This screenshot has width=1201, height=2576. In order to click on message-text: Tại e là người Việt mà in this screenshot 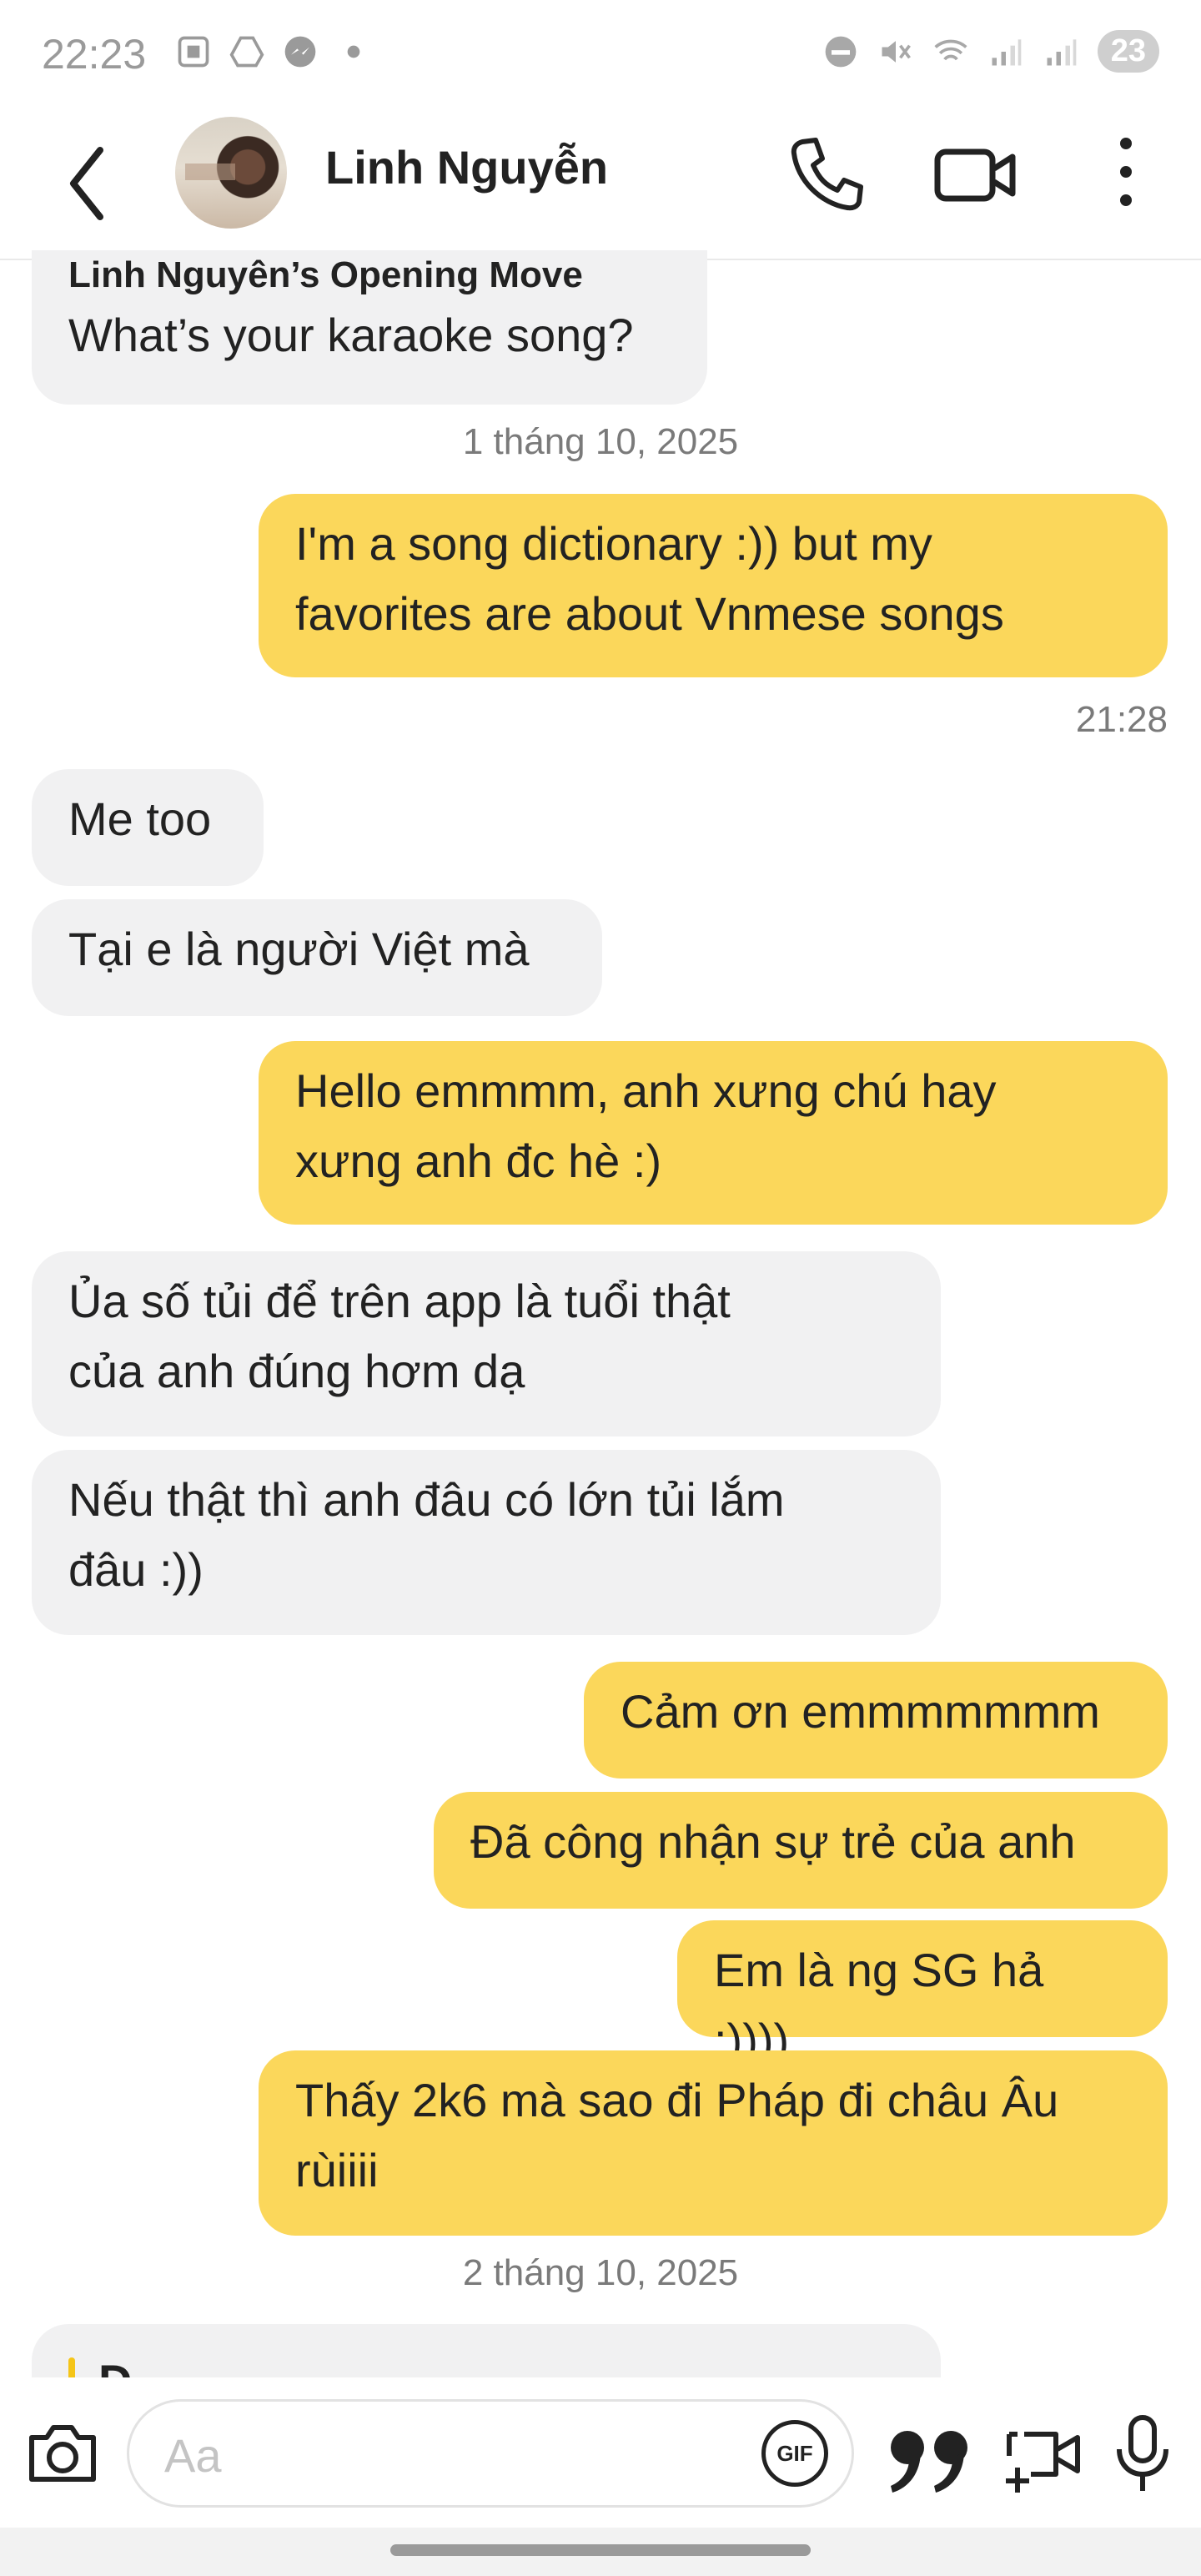, I will do `click(299, 949)`.